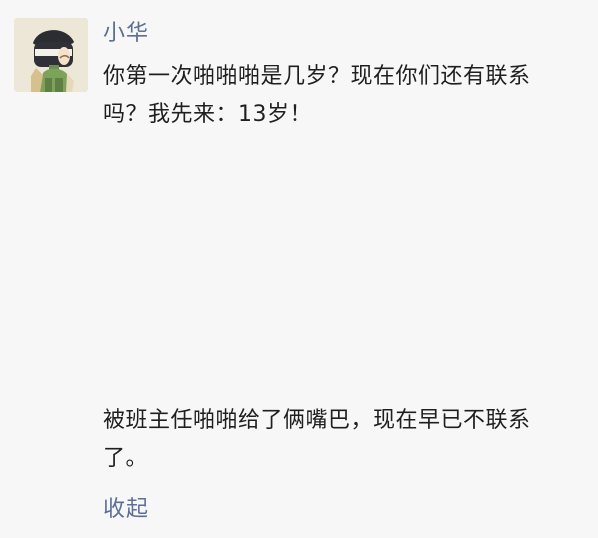  What do you see at coordinates (317, 76) in the screenshot?
I see `comment-question-line-1: 你第一次啪啪啪是几岁？现在你们还有联系` at bounding box center [317, 76].